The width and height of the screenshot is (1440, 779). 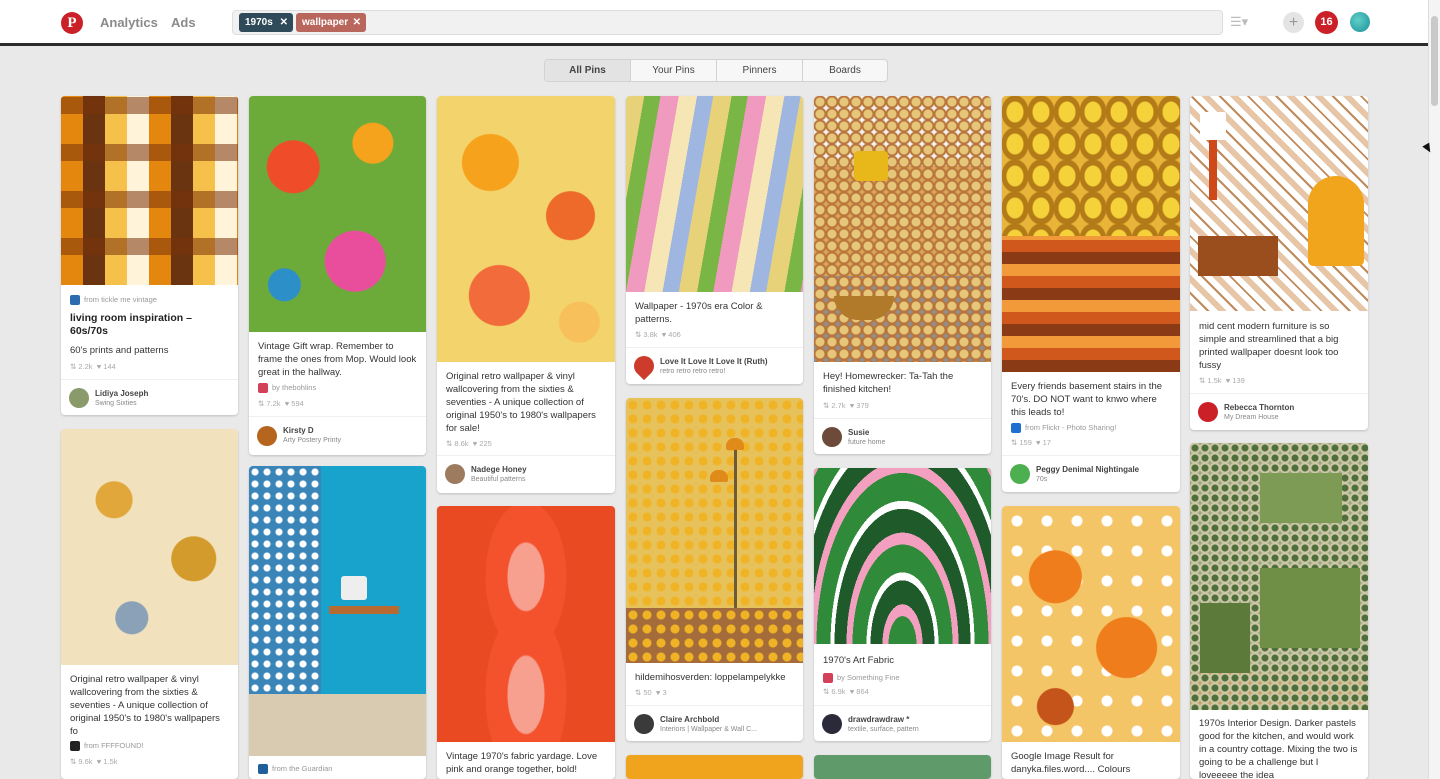 What do you see at coordinates (674, 70) in the screenshot?
I see `tab-your-pins: Your Pins` at bounding box center [674, 70].